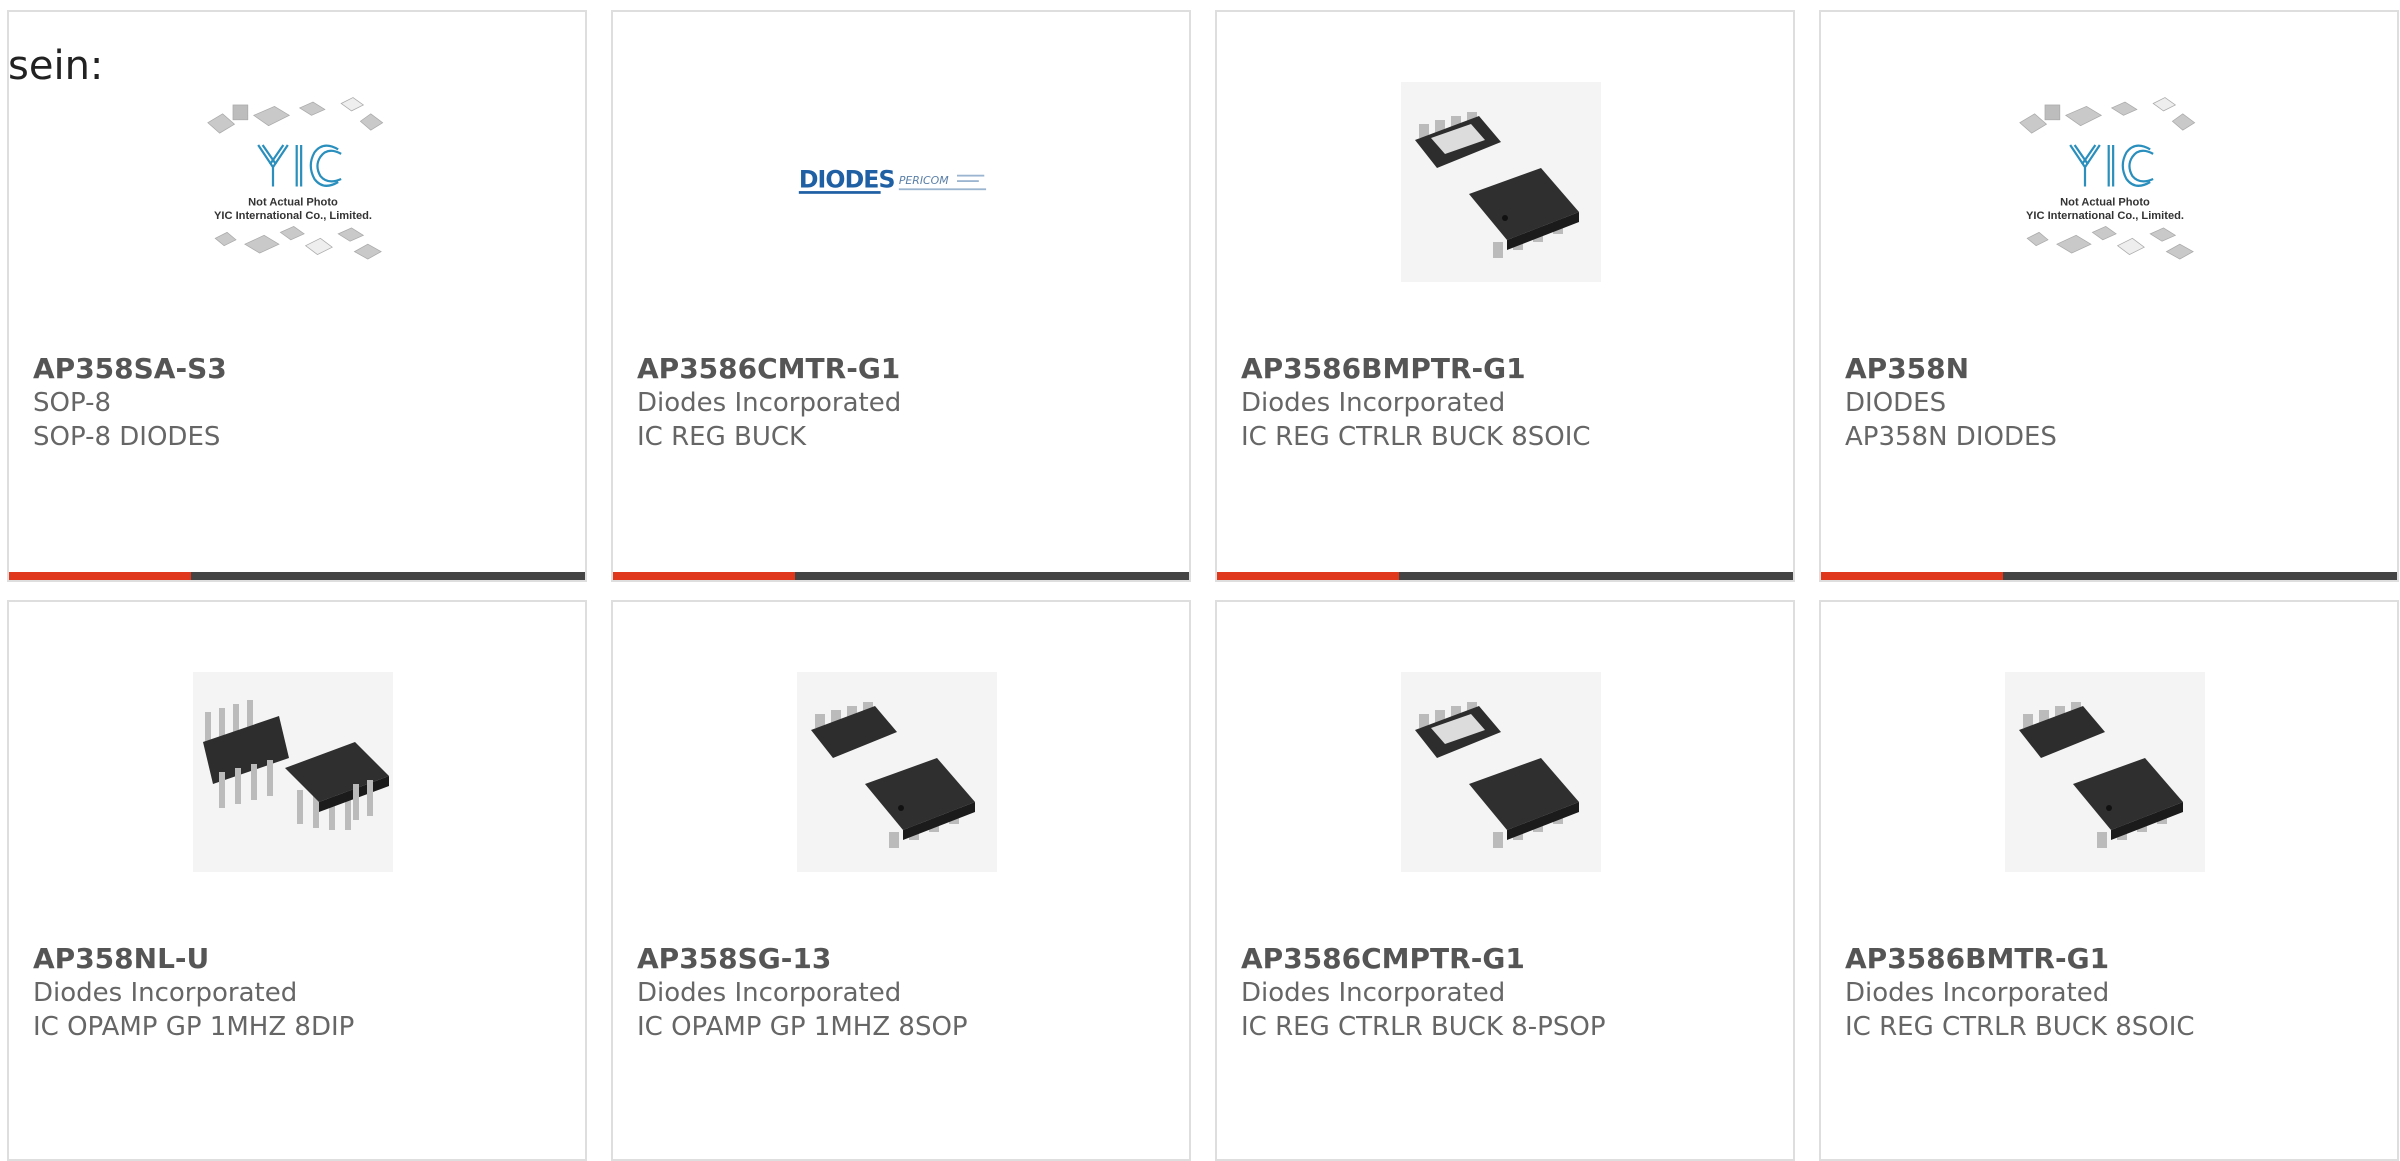  I want to click on description-text: IC REG BUCK, so click(722, 437).